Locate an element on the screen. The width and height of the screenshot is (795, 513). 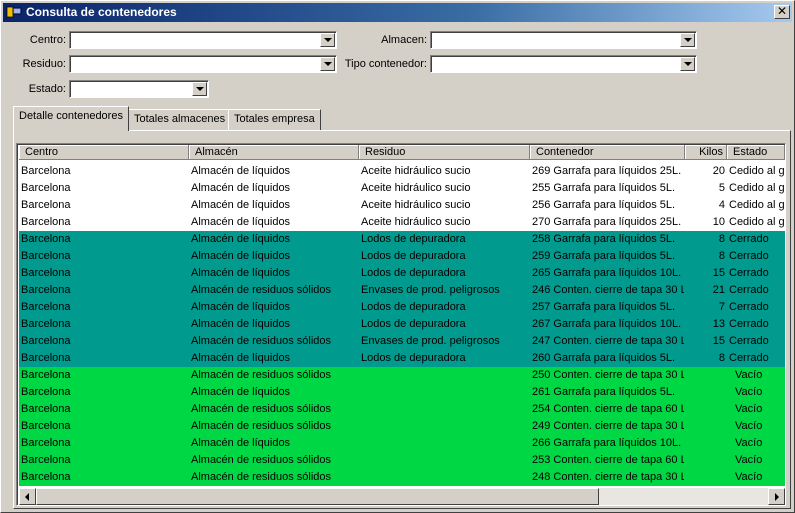
scroll-thumb is located at coordinates (317, 496).